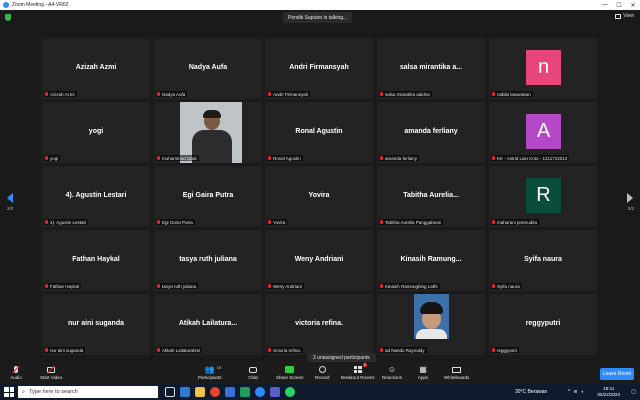  I want to click on participant-name-label: KK - Astrid Lian Koto - 1211712012, so click(530, 158).